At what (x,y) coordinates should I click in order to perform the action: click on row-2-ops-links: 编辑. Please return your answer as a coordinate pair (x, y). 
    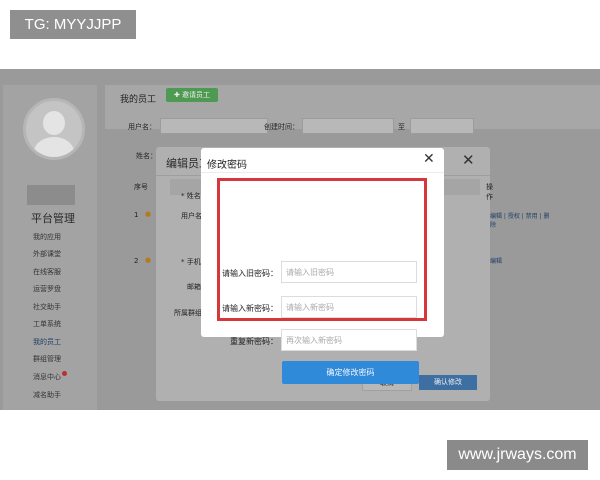
    Looking at the image, I should click on (496, 260).